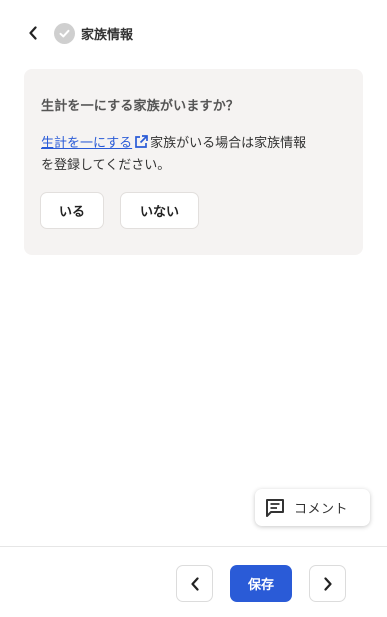  What do you see at coordinates (106, 165) in the screenshot?
I see `description-text-2: を登録してください。` at bounding box center [106, 165].